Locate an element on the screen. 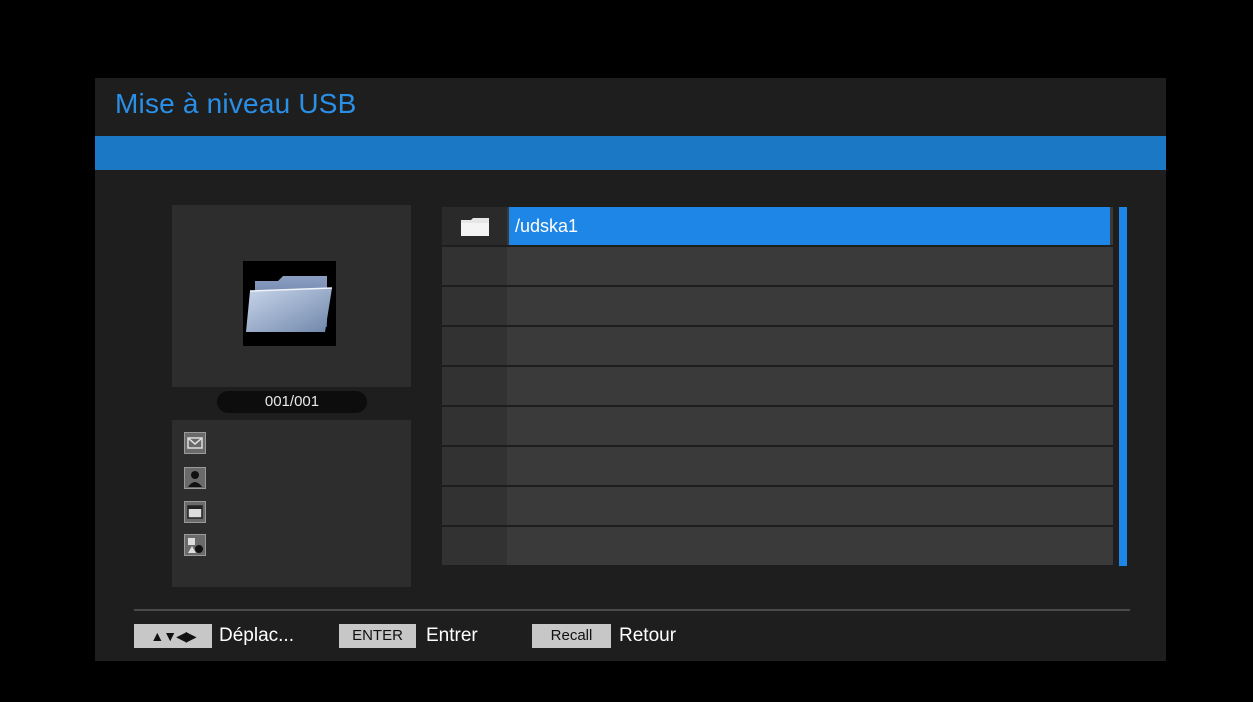 The image size is (1253, 702). scrollbar is located at coordinates (1122, 386).